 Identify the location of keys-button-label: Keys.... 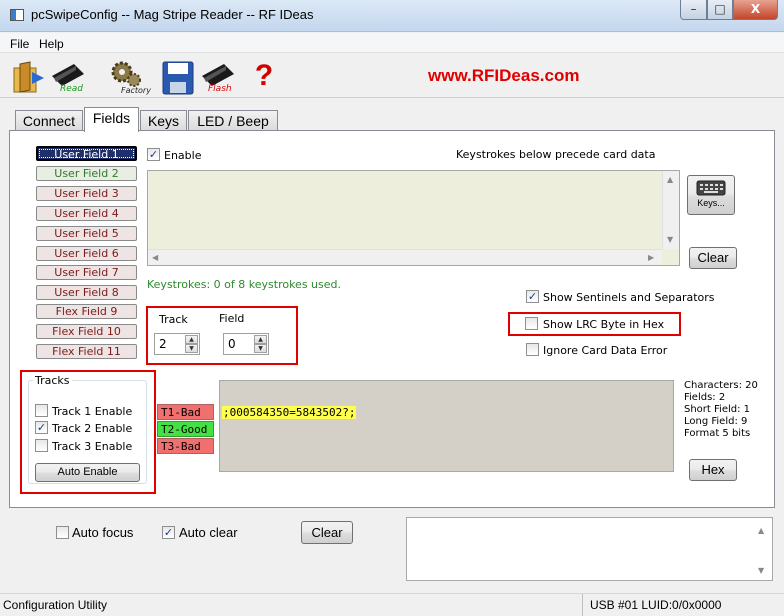
(711, 203).